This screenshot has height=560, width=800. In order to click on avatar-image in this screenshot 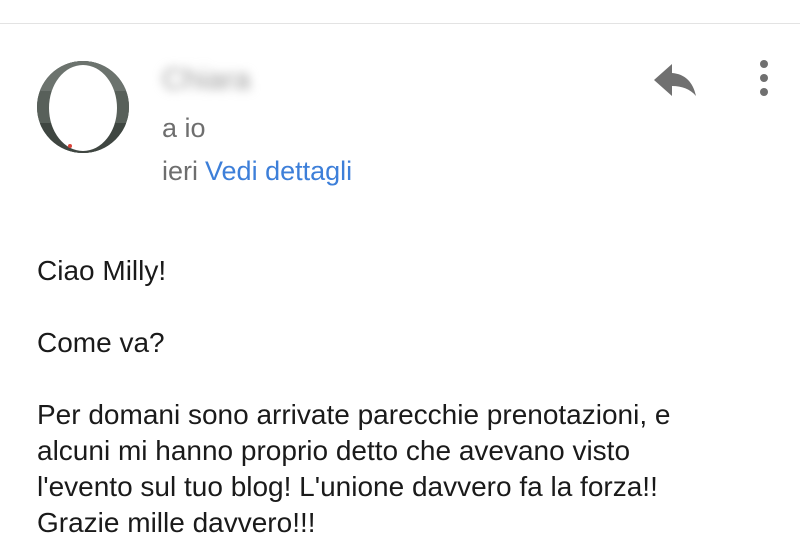, I will do `click(83, 107)`.